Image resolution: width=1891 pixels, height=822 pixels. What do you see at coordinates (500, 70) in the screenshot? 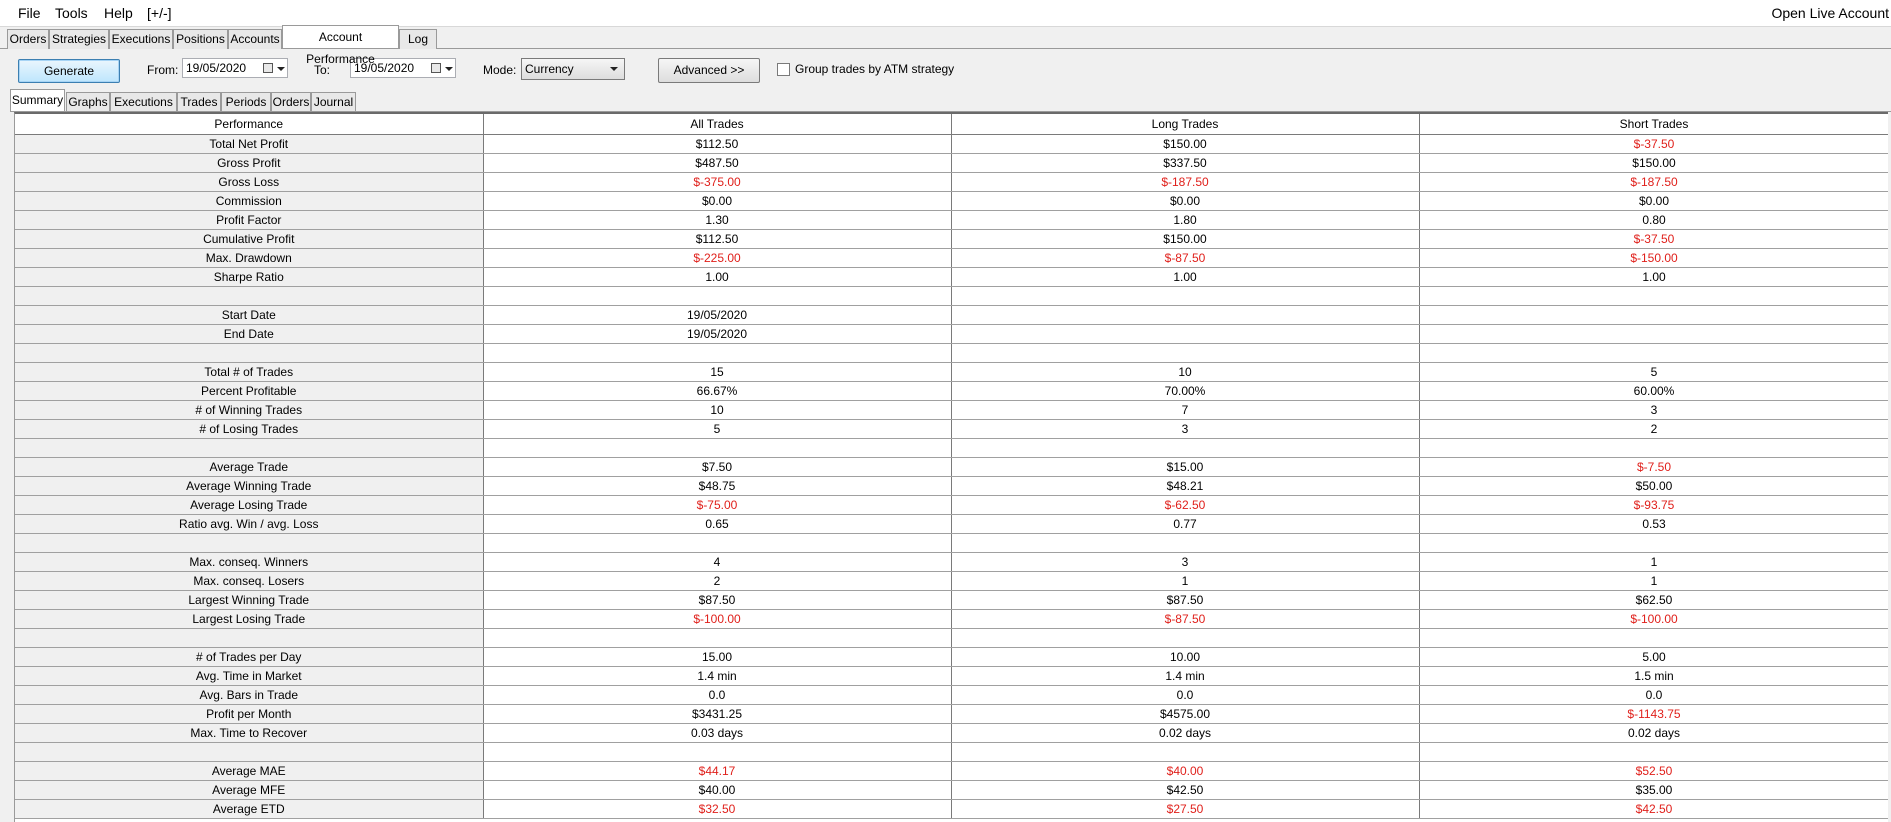
I see `mode-label: Mode:` at bounding box center [500, 70].